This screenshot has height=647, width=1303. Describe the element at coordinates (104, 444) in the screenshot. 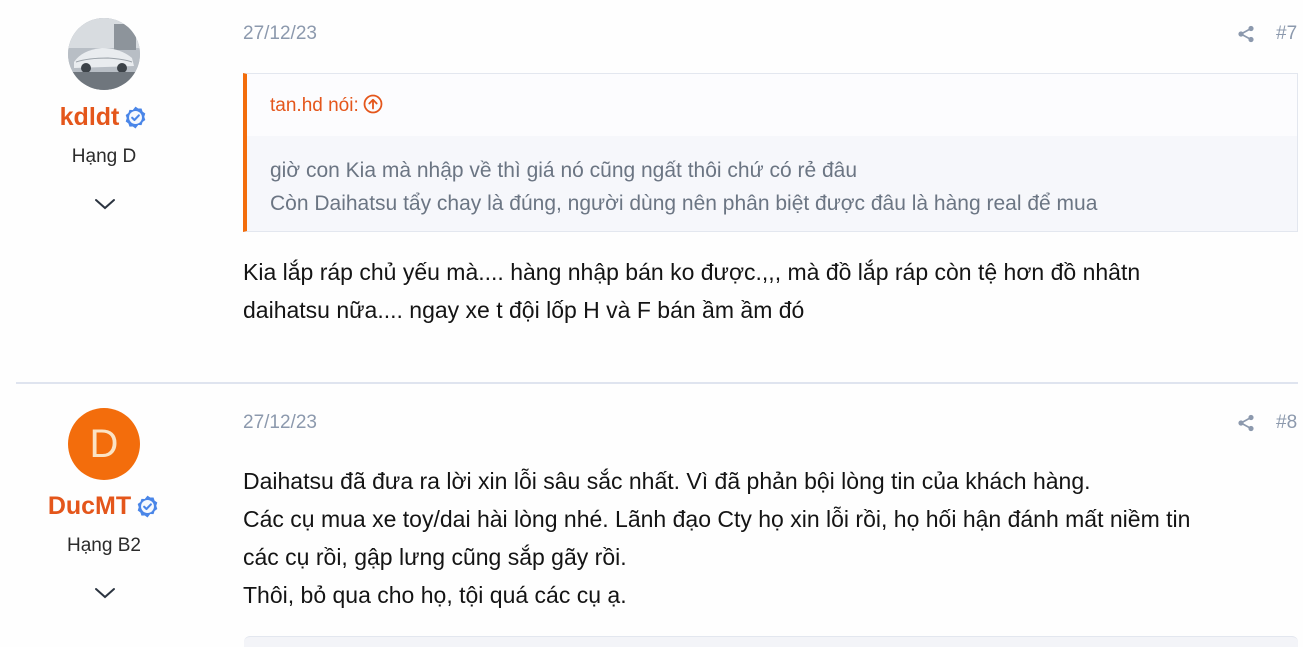

I see `user-avatar: D` at that location.